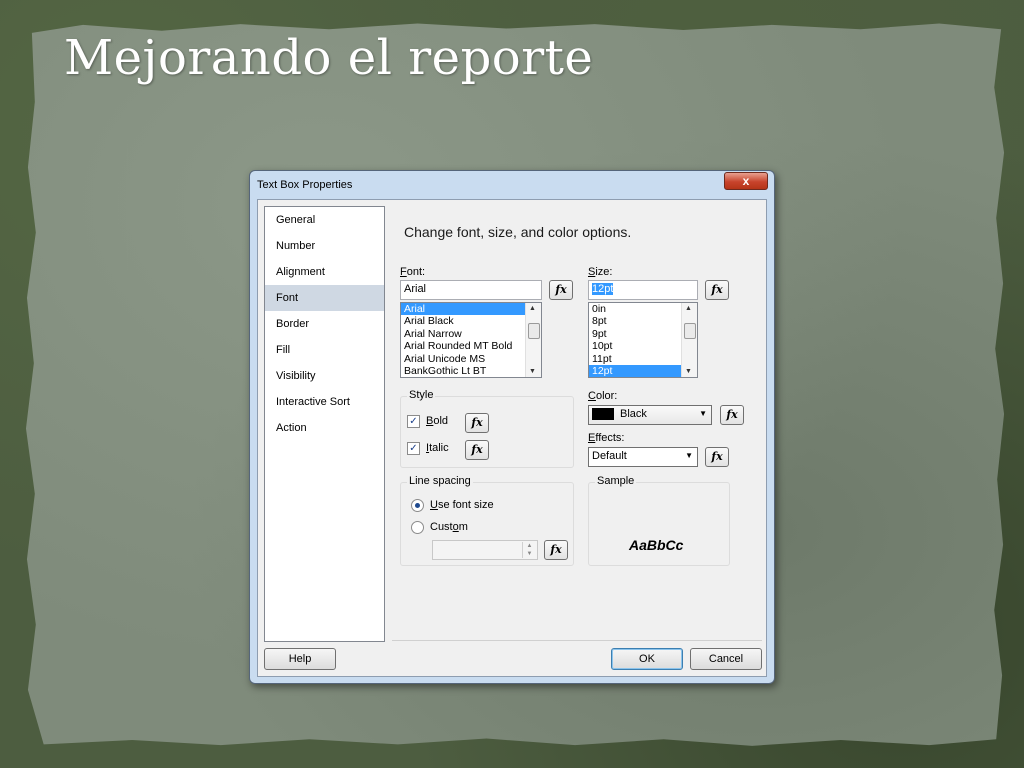 This screenshot has width=1024, height=768. What do you see at coordinates (417, 527) in the screenshot?
I see `custom-radio` at bounding box center [417, 527].